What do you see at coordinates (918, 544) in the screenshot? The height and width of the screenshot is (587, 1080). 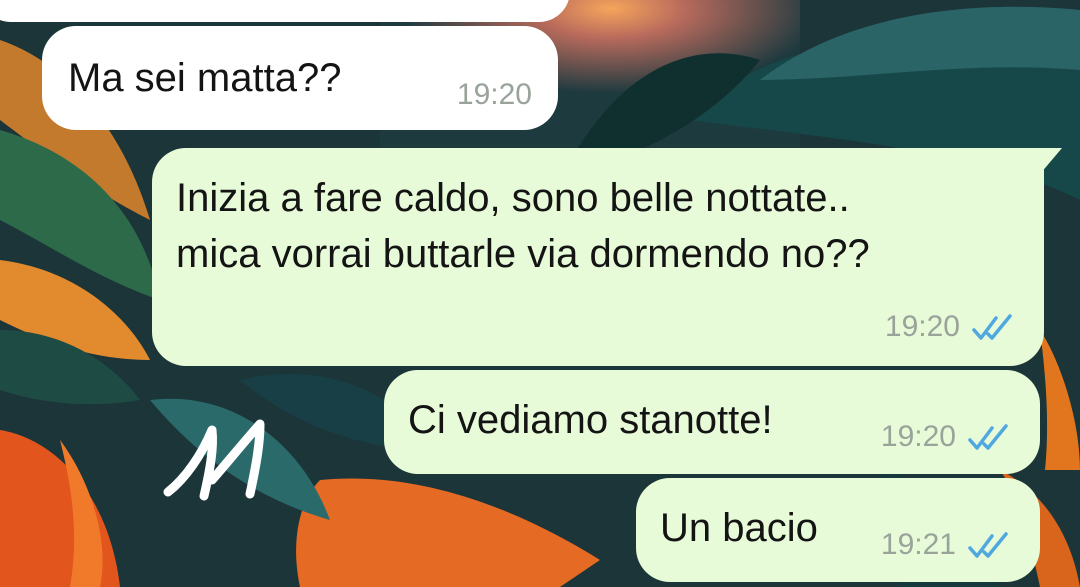 I see `message-timestamp: 19:21` at bounding box center [918, 544].